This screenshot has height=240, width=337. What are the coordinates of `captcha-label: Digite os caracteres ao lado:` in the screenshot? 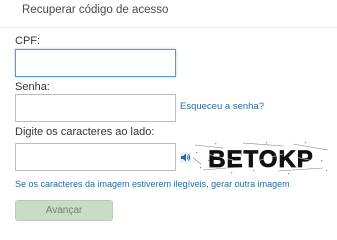 It's located at (85, 132).